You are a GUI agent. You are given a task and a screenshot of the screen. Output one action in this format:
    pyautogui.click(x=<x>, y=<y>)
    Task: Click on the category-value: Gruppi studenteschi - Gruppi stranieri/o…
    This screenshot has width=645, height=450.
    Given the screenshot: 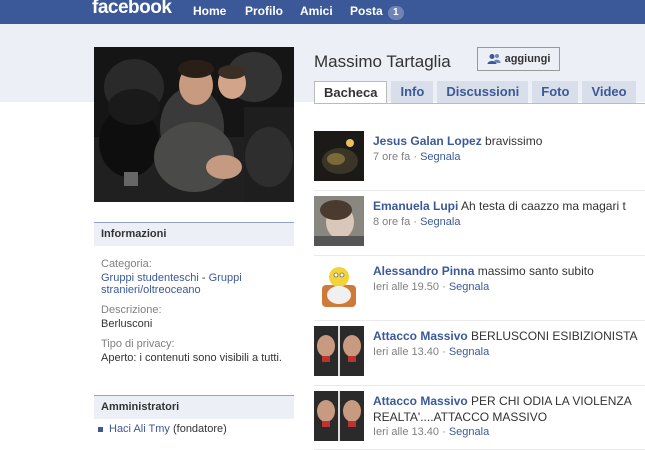 What is the action you would take?
    pyautogui.click(x=194, y=284)
    